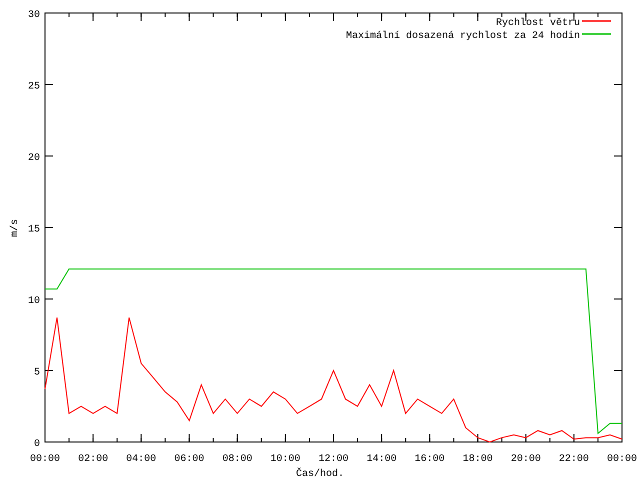 The width and height of the screenshot is (640, 480). What do you see at coordinates (15, 228) in the screenshot?
I see `axis-title: m/s` at bounding box center [15, 228].